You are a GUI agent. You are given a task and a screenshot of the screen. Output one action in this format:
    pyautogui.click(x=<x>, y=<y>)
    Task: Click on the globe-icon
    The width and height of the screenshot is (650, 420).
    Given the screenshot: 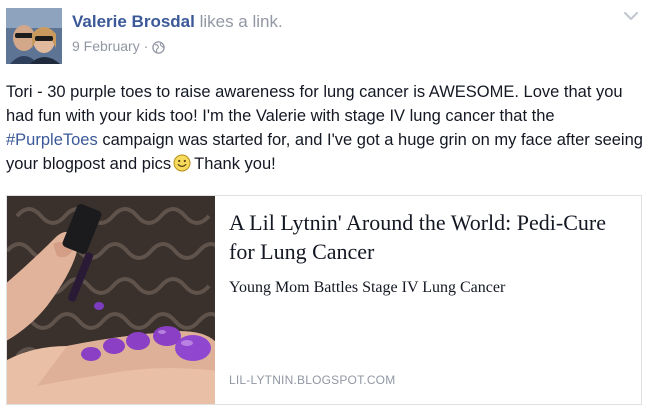 What is the action you would take?
    pyautogui.click(x=159, y=47)
    